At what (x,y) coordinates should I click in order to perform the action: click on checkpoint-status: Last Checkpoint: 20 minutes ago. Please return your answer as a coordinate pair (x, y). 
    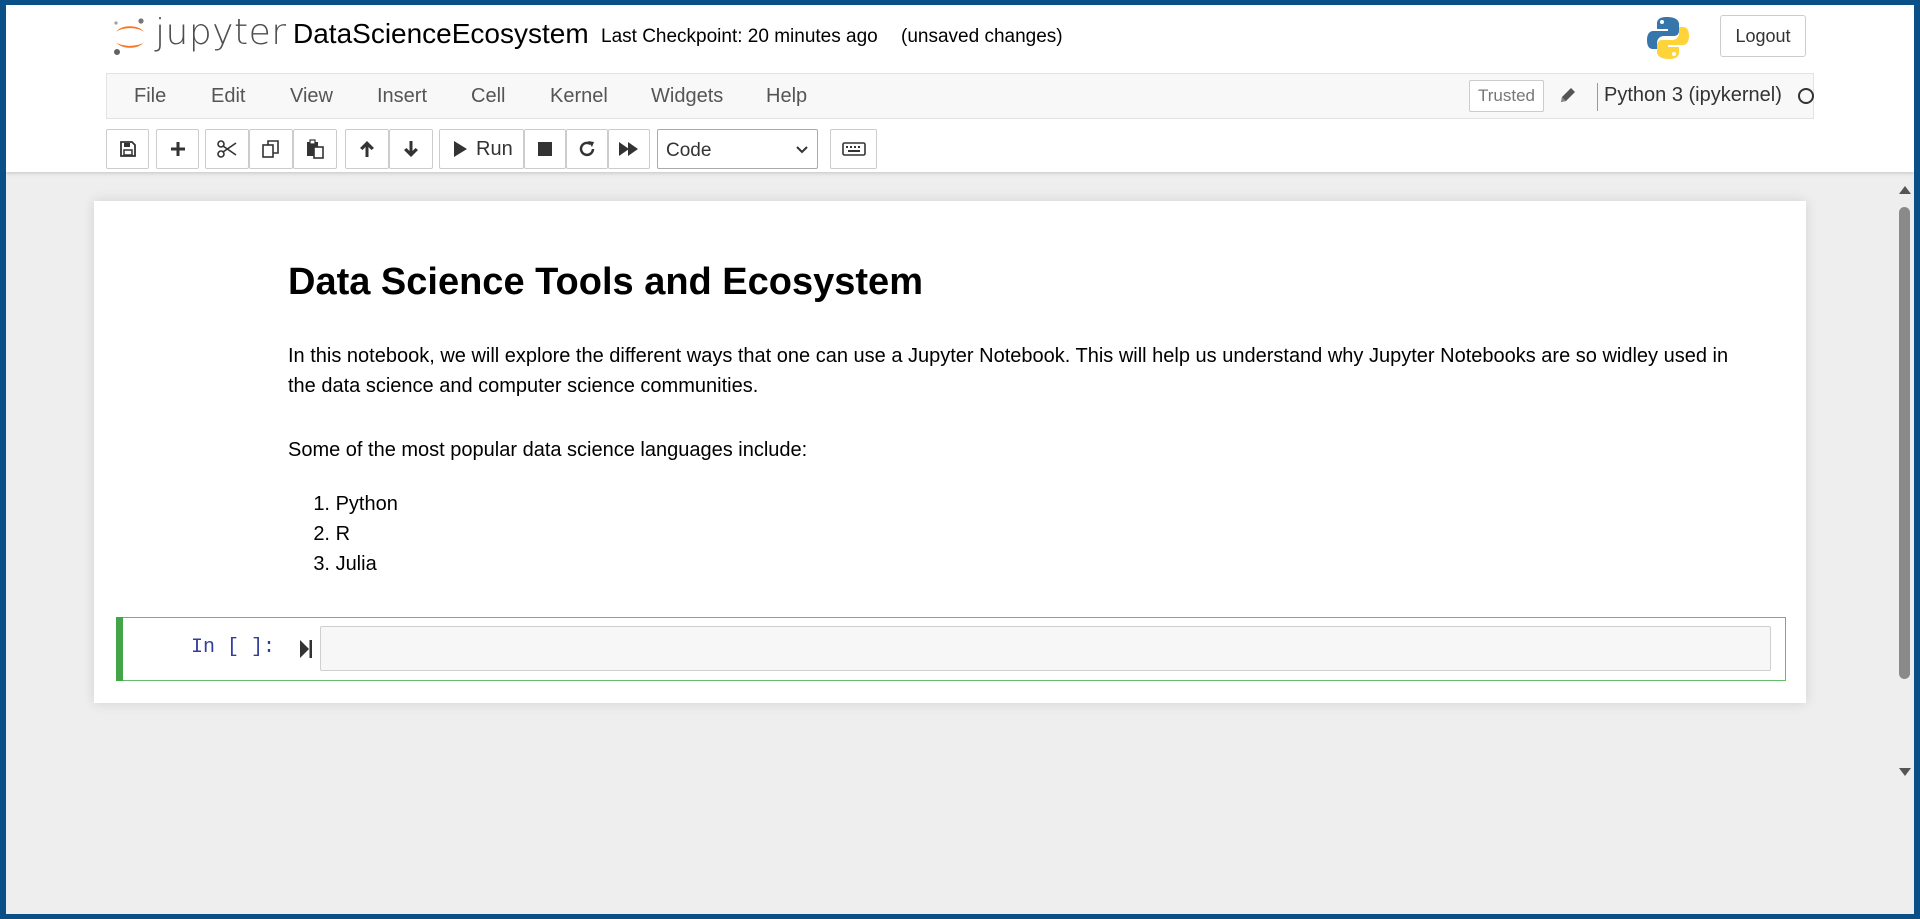
    Looking at the image, I should click on (739, 36).